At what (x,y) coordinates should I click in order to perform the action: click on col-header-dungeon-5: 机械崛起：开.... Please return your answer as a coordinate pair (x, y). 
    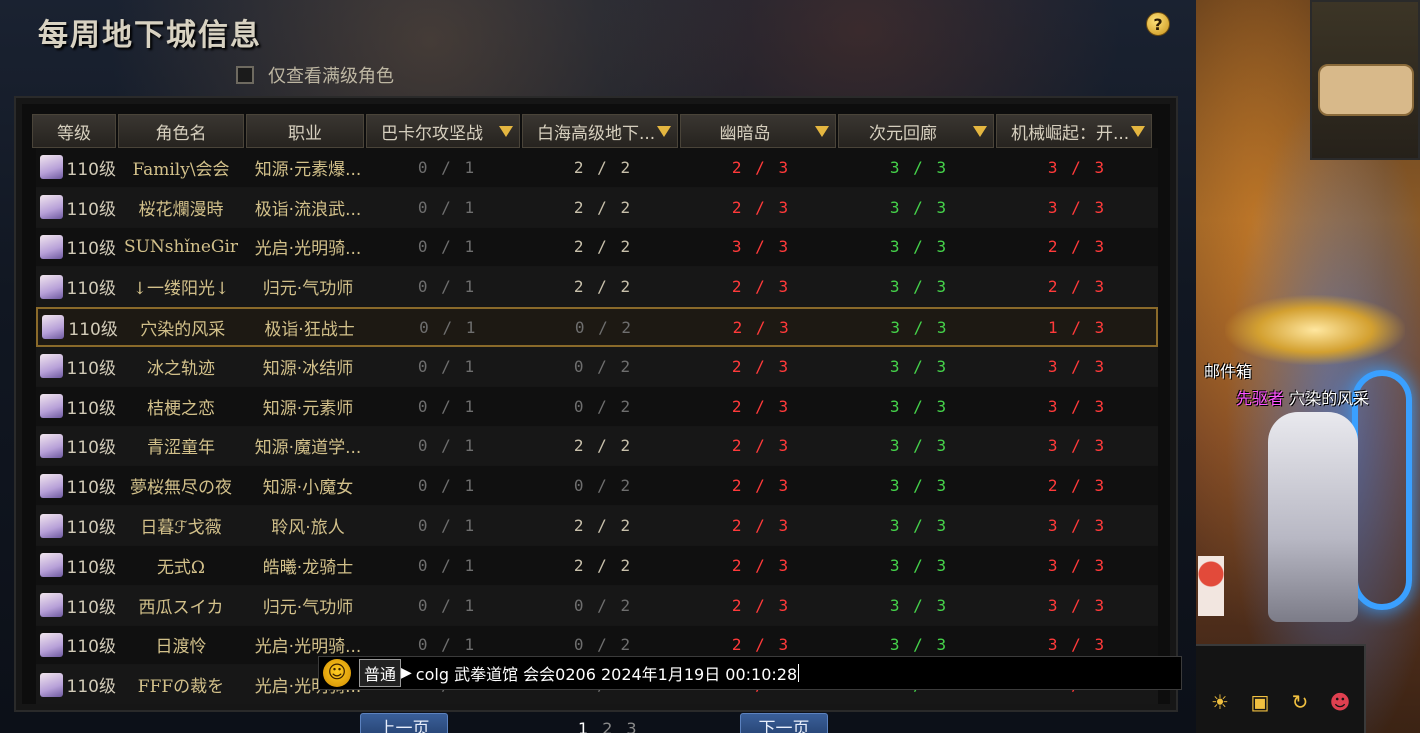
    Looking at the image, I should click on (1074, 131).